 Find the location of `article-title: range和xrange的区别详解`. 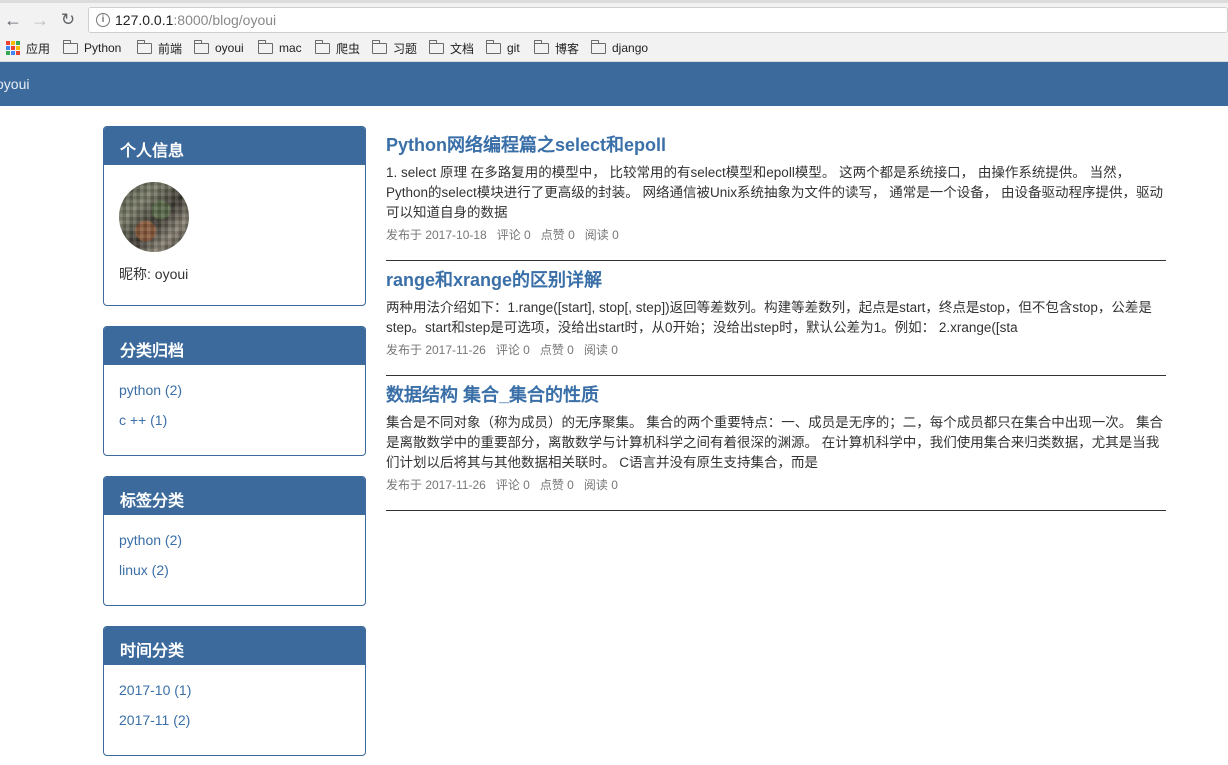

article-title: range和xrange的区别详解 is located at coordinates (776, 281).